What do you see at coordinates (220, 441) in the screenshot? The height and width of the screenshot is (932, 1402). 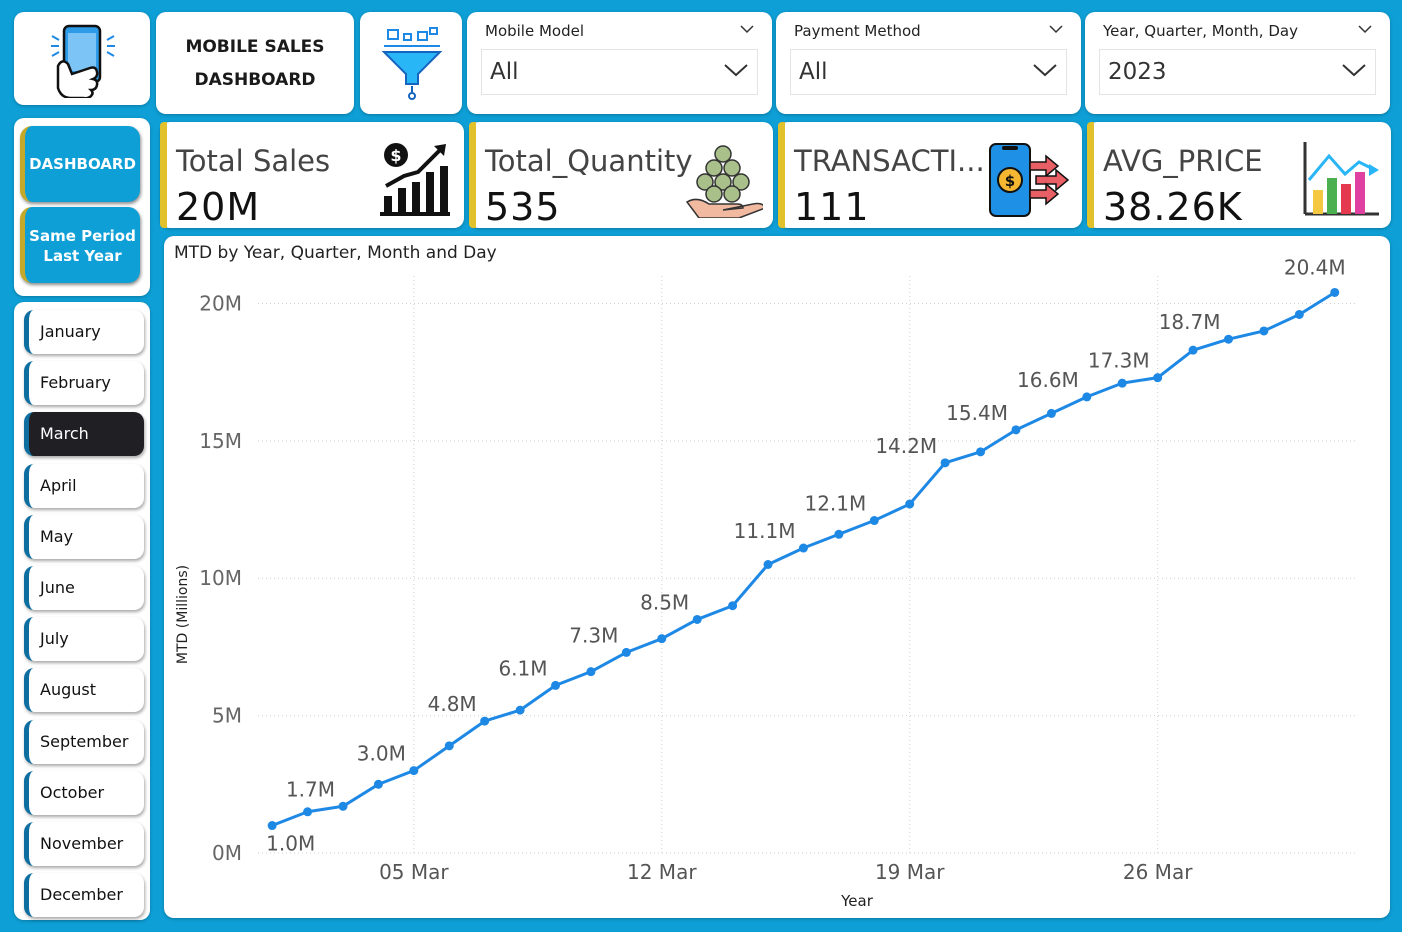 I see `y-tick-label: 15M` at bounding box center [220, 441].